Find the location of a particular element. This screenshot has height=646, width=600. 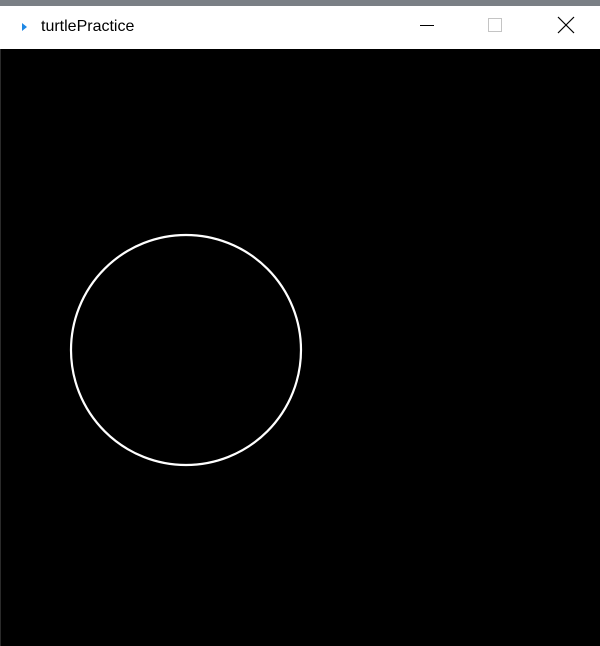

maximize-button is located at coordinates (495, 27).